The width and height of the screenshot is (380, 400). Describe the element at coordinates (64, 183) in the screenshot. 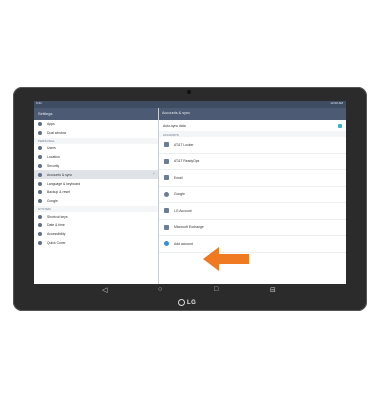

I see `settings-item-label: Language & keyboard` at that location.